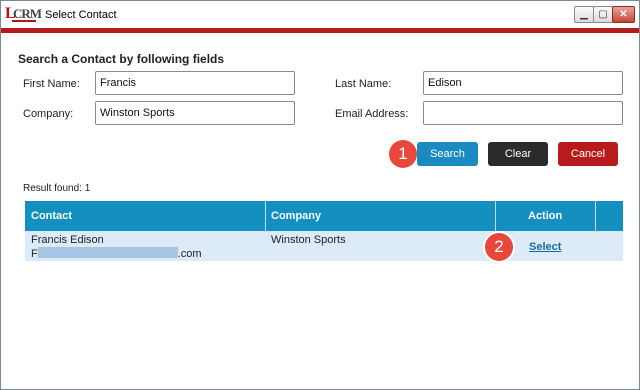 The height and width of the screenshot is (390, 640). Describe the element at coordinates (545, 247) in the screenshot. I see `select-link: Select` at that location.